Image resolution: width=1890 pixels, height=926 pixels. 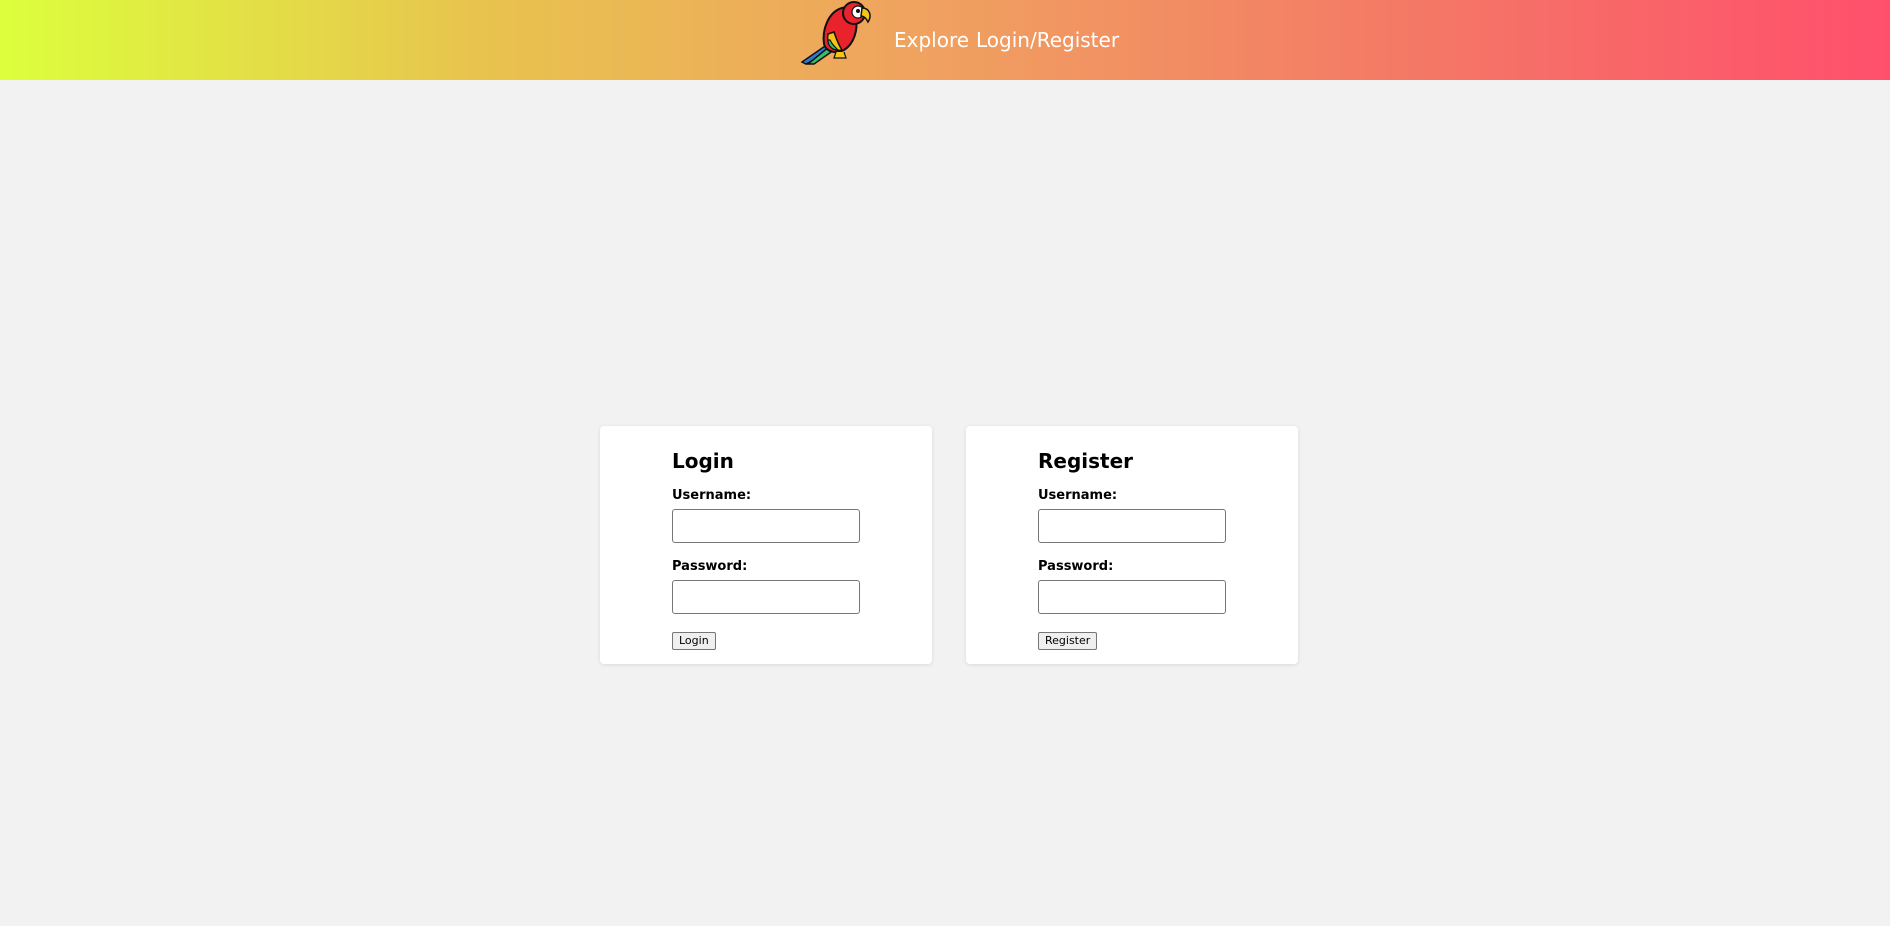 I want to click on top-navigation-bar: Explore Login/Register, so click(x=945, y=40).